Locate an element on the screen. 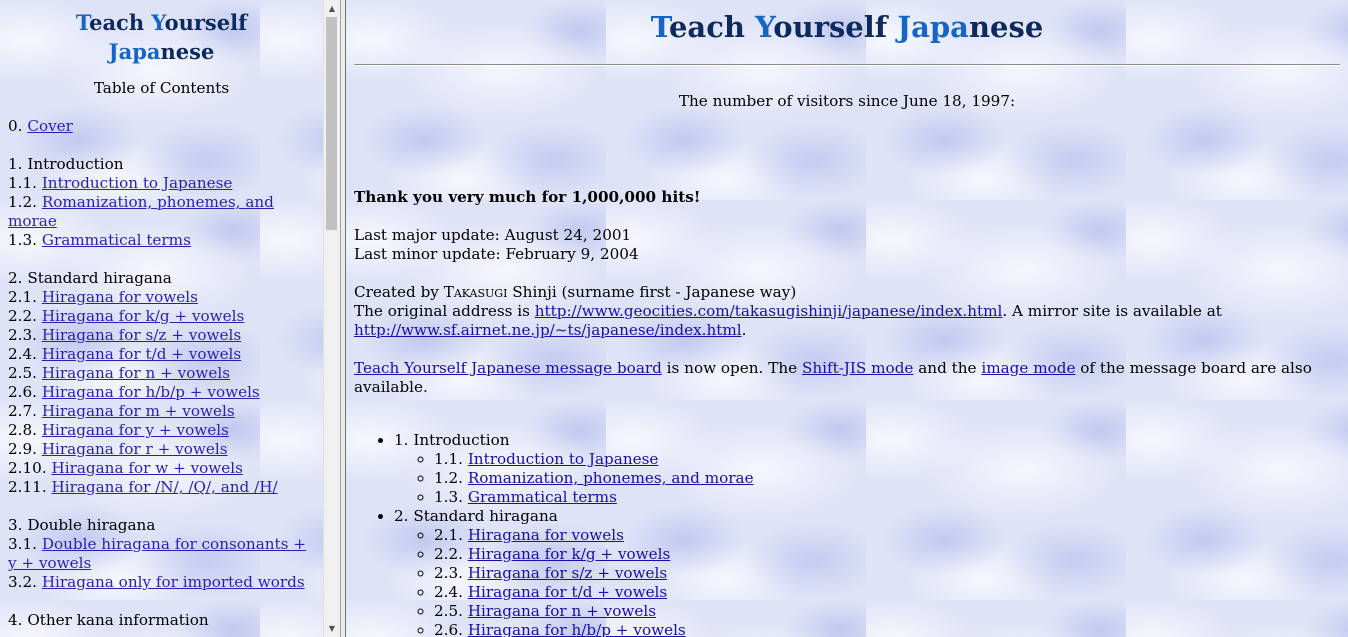 Image resolution: width=1348 pixels, height=637 pixels. outline-link: Hiragana for k/g + vowels is located at coordinates (569, 554).